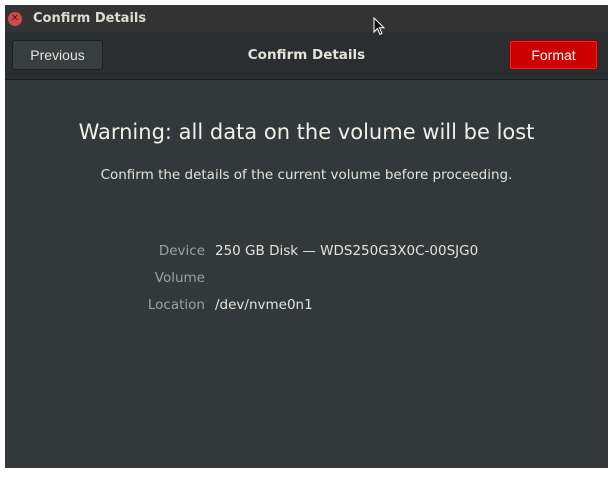 This screenshot has width=616, height=478. Describe the element at coordinates (179, 278) in the screenshot. I see `volume-label: Volume` at that location.